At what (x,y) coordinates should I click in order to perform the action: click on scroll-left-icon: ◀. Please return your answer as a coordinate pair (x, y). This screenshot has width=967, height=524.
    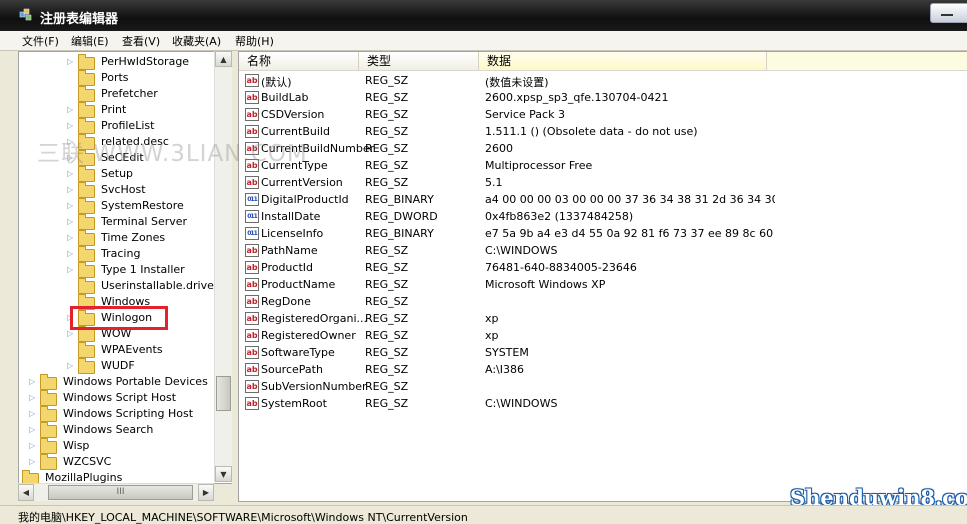
    Looking at the image, I should click on (26, 492).